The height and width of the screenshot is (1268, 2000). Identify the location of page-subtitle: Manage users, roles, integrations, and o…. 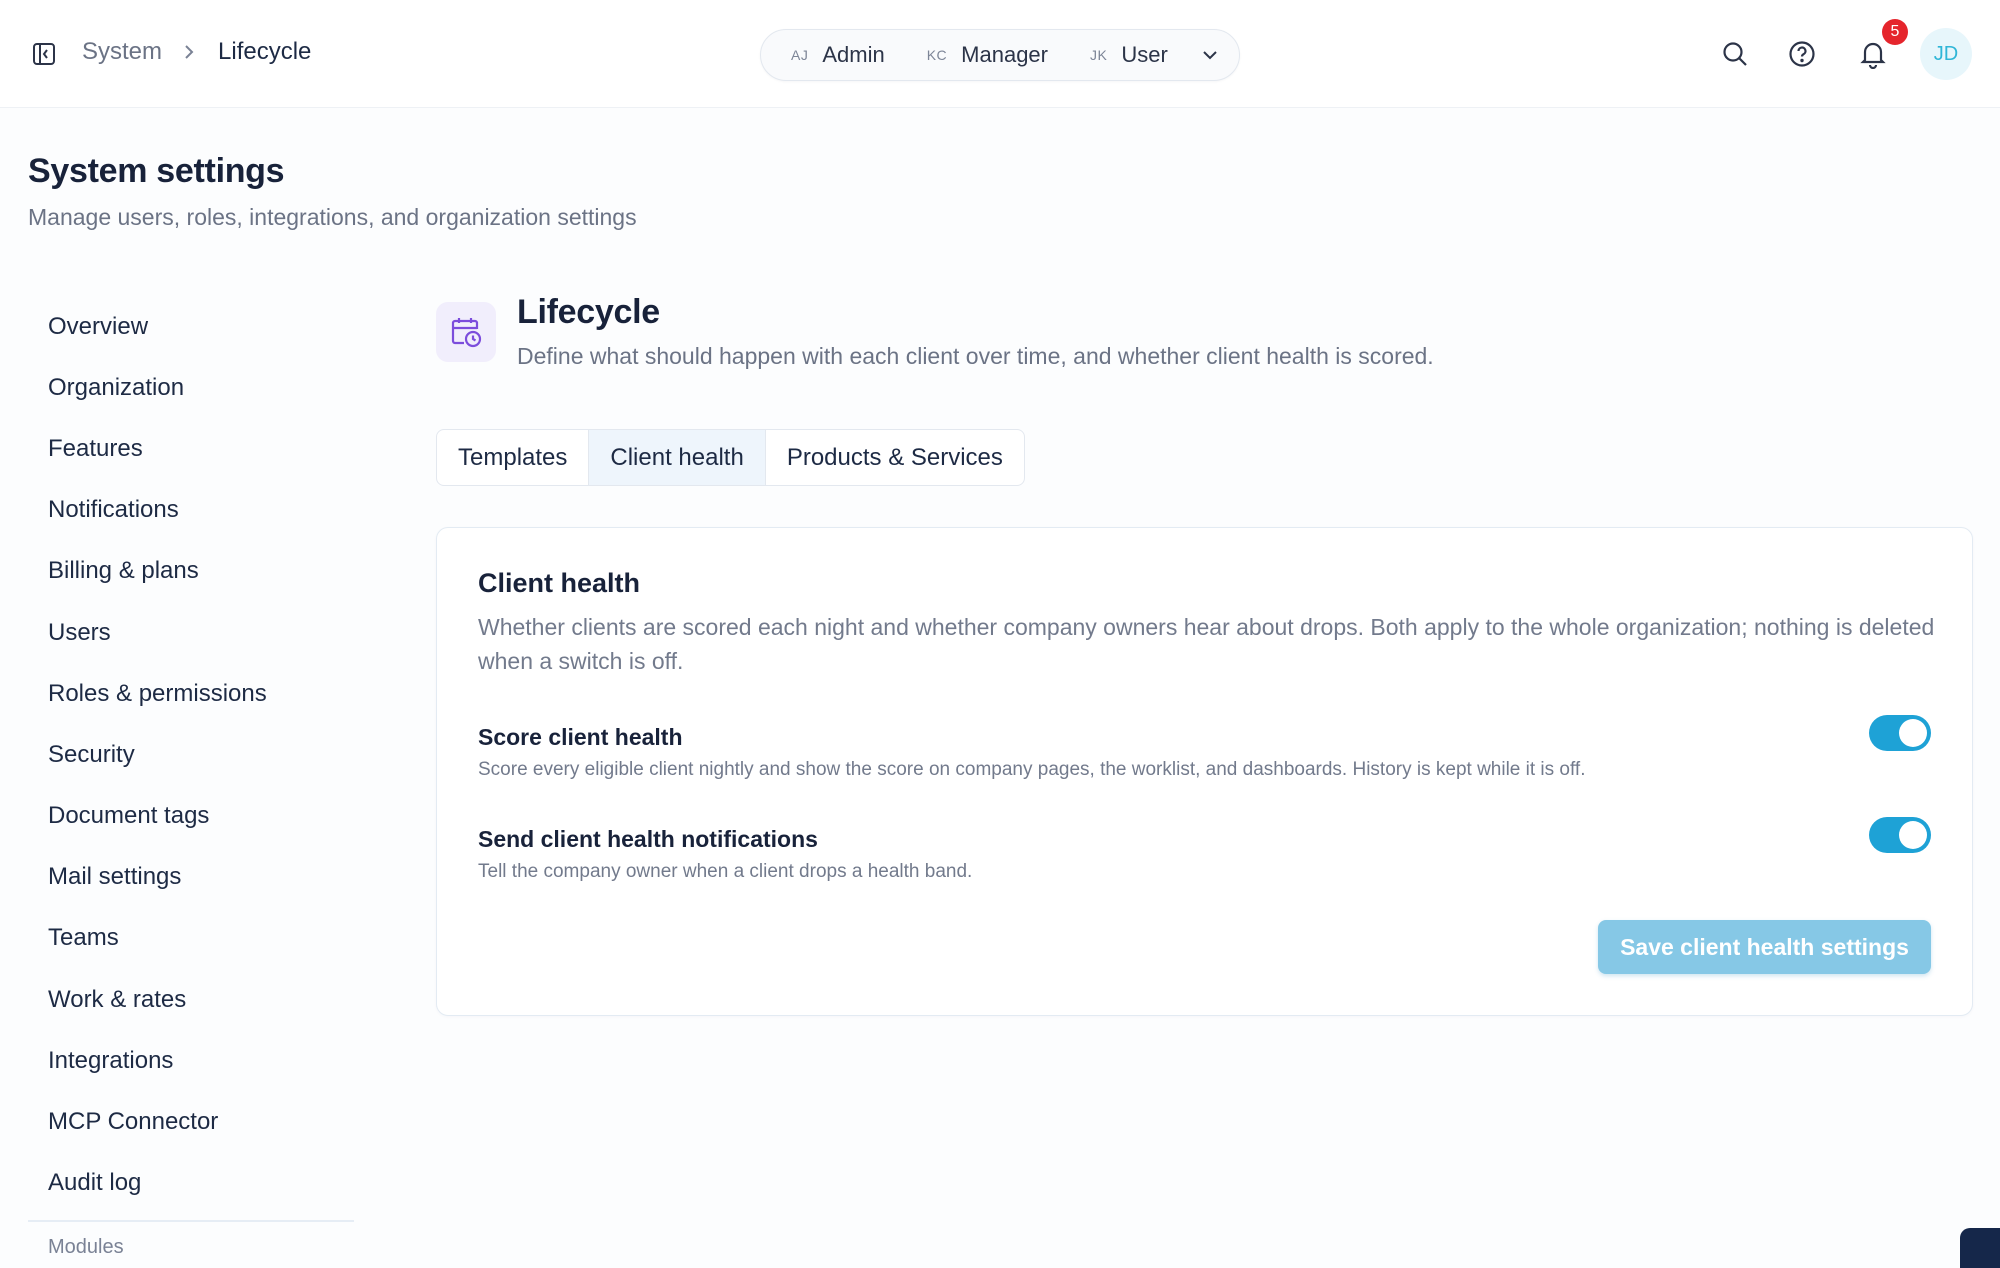
(332, 217).